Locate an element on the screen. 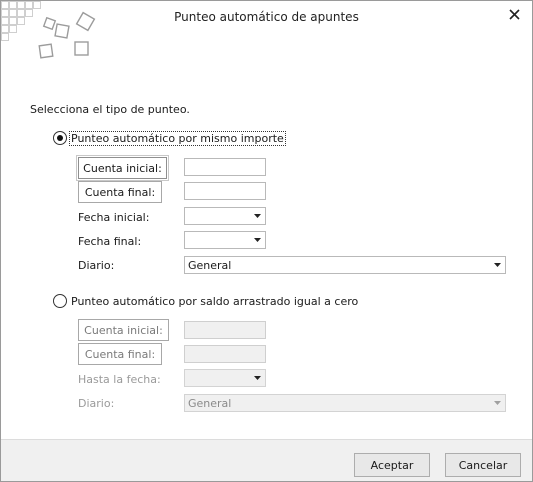 This screenshot has height=482, width=533. diario-select: General is located at coordinates (345, 265).